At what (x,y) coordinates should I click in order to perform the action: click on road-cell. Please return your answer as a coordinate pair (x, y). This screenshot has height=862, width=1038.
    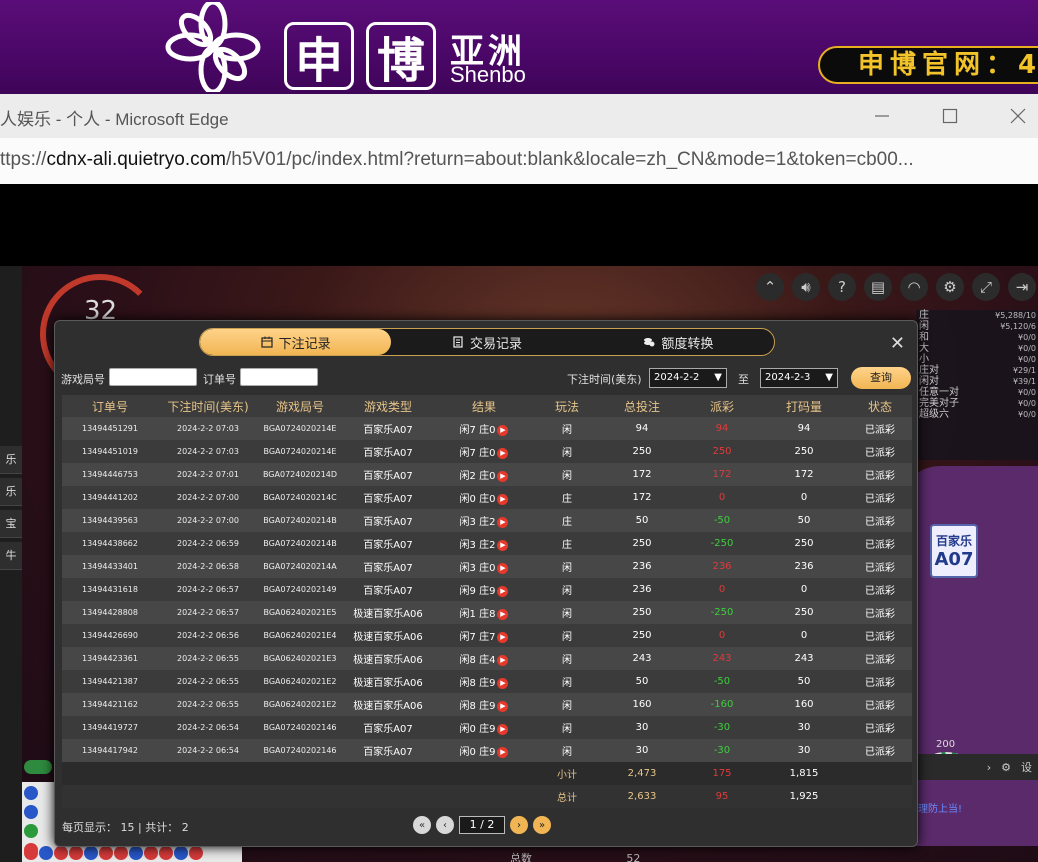
    Looking at the image, I should click on (196, 853).